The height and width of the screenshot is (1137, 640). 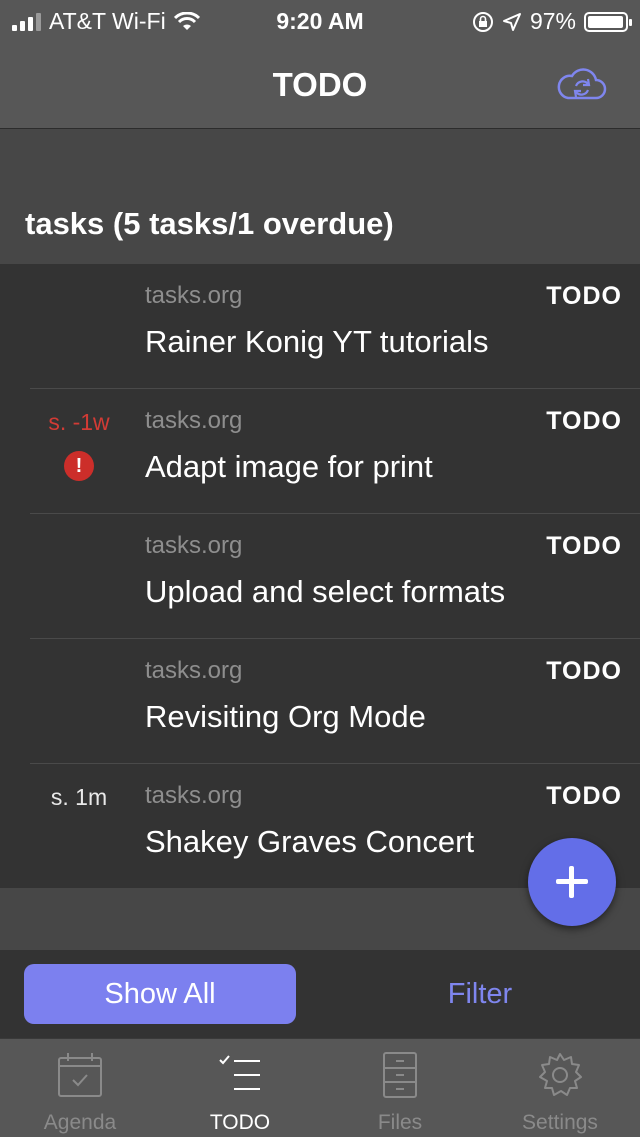 What do you see at coordinates (285, 716) in the screenshot?
I see `task-title: Revisiting Org Mode` at bounding box center [285, 716].